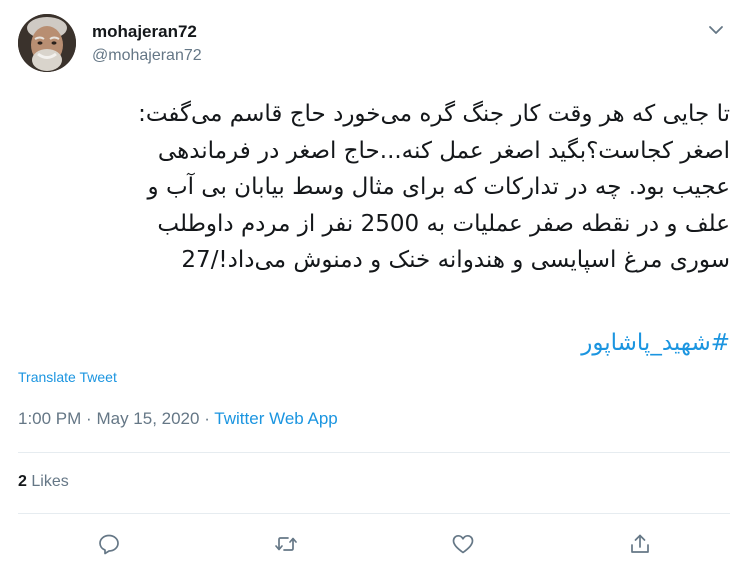 This screenshot has height=573, width=748. What do you see at coordinates (22, 481) in the screenshot?
I see `likes-number: 2` at bounding box center [22, 481].